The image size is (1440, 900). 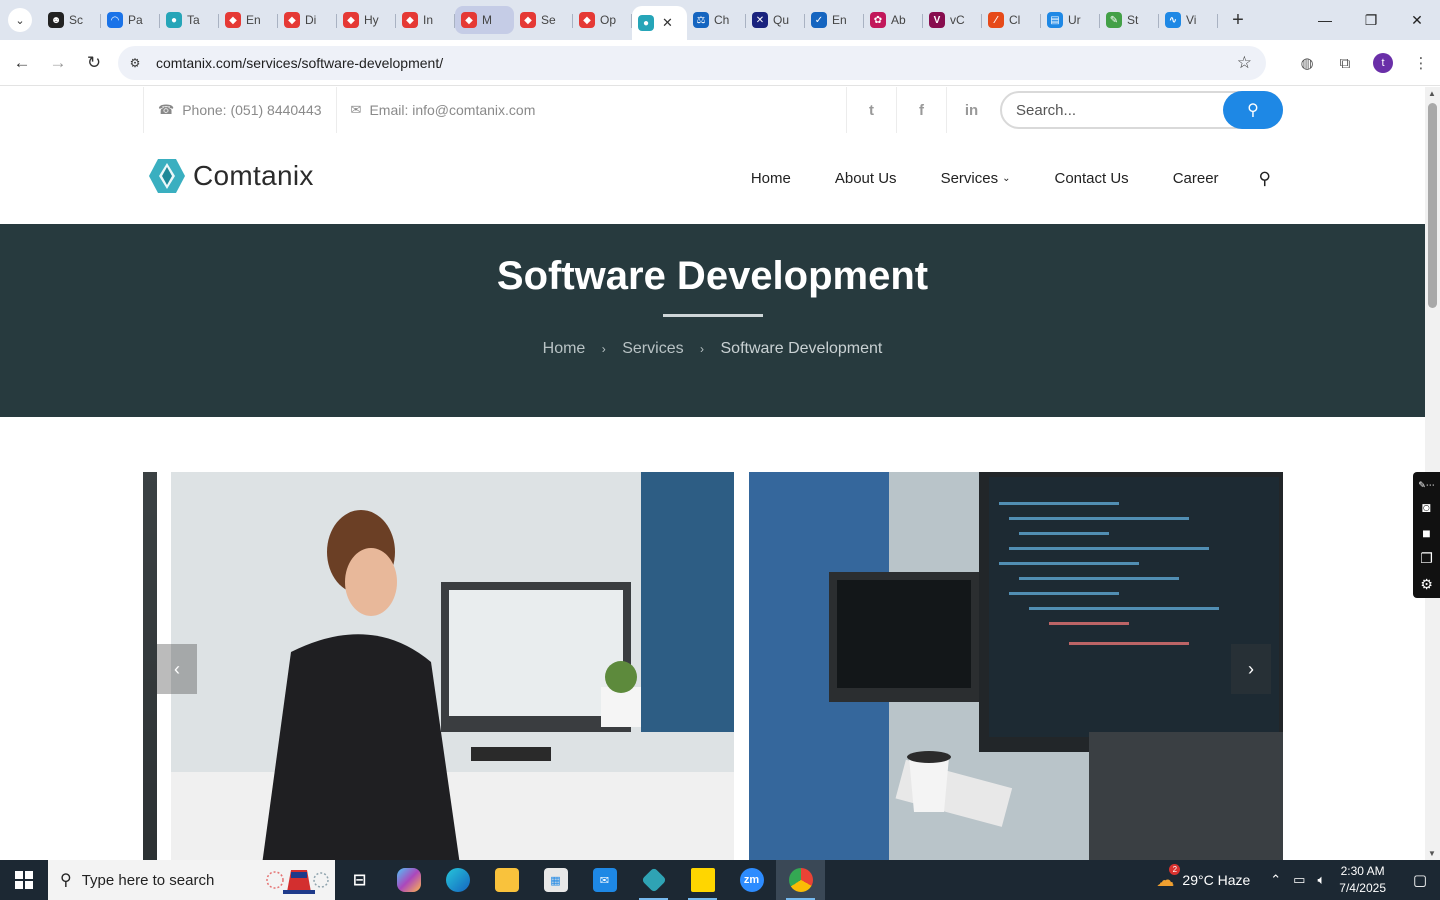 What do you see at coordinates (1421, 63) in the screenshot?
I see `menu-kebab-icon: ⋮` at bounding box center [1421, 63].